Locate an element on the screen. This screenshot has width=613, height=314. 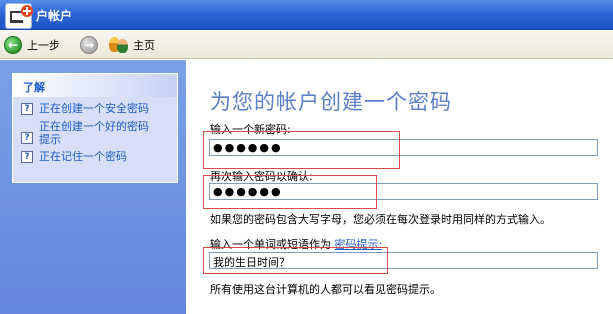
home-button-label: 主页 is located at coordinates (144, 45).